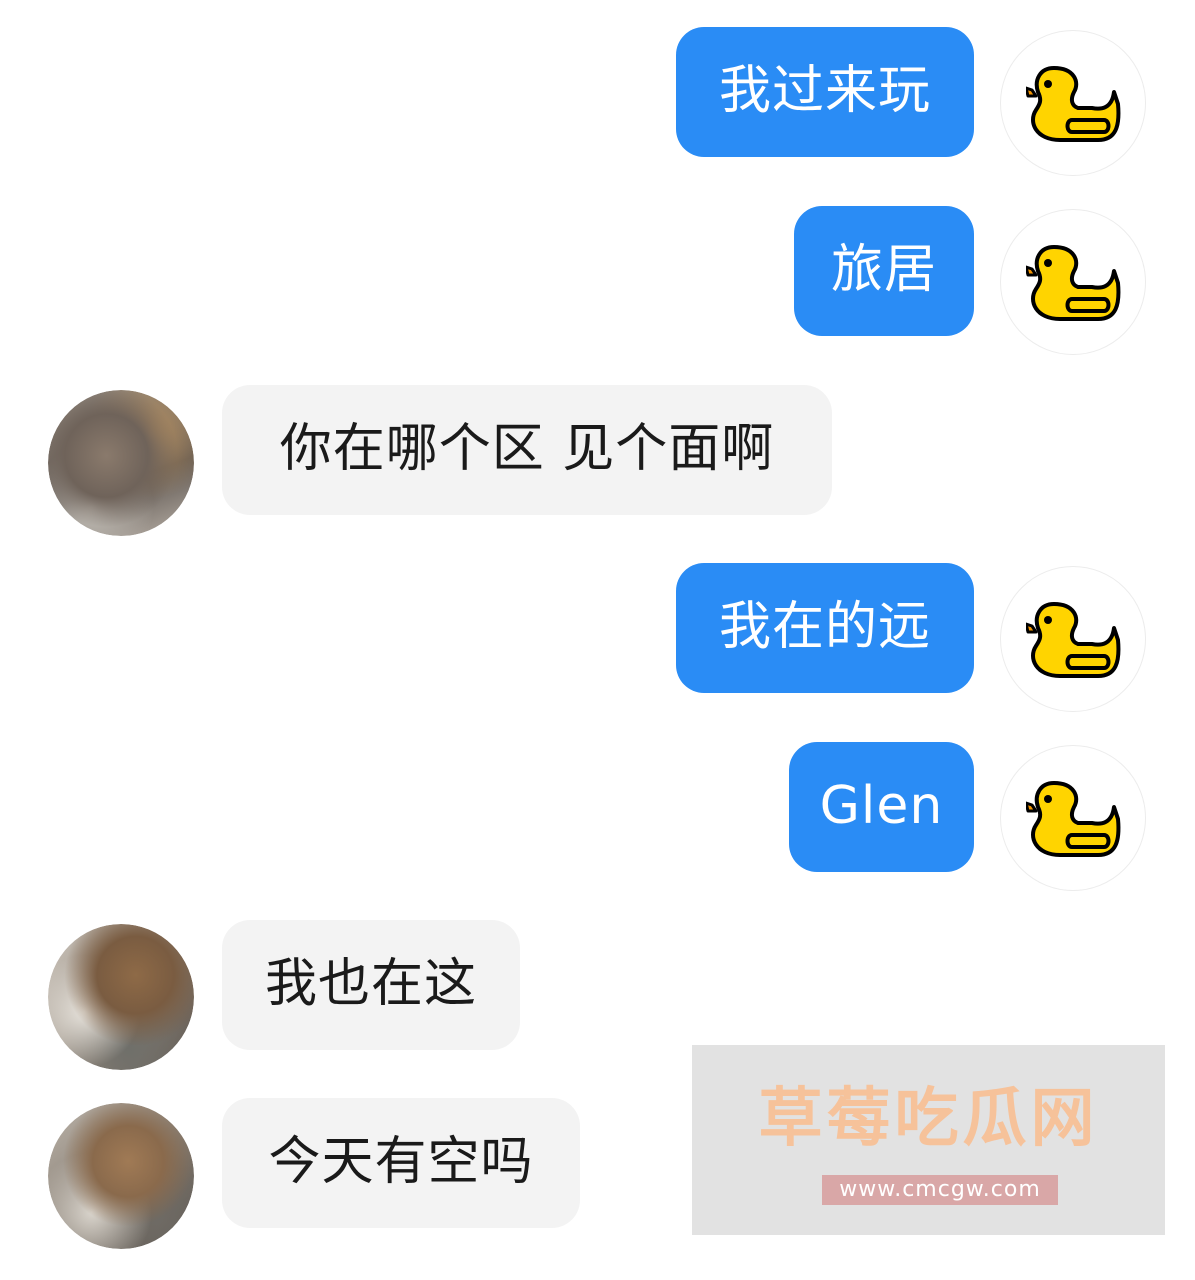  What do you see at coordinates (884, 271) in the screenshot?
I see `message-bubble-outgoing: 旅居` at bounding box center [884, 271].